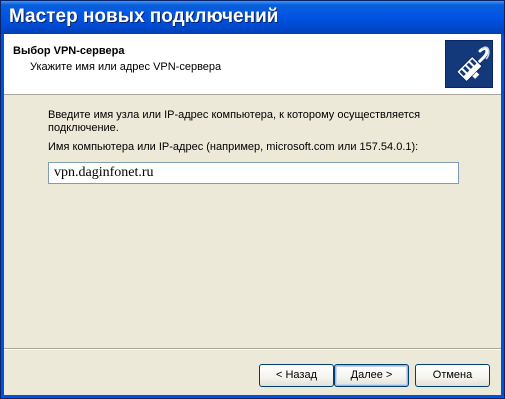 This screenshot has height=399, width=505. I want to click on network-cable-icon, so click(469, 64).